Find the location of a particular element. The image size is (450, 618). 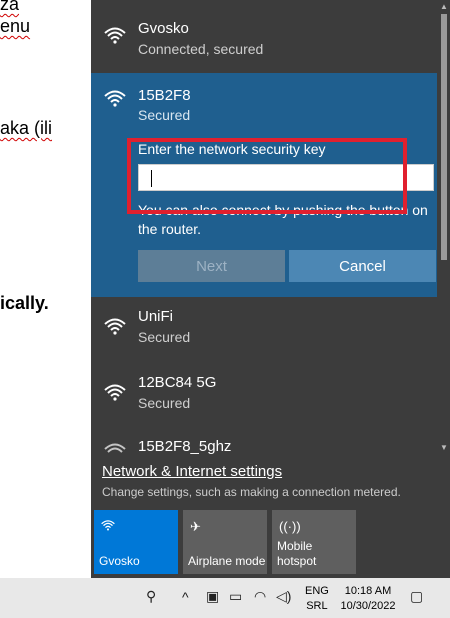

network-settings-link: Network & Internet settings is located at coordinates (192, 471).